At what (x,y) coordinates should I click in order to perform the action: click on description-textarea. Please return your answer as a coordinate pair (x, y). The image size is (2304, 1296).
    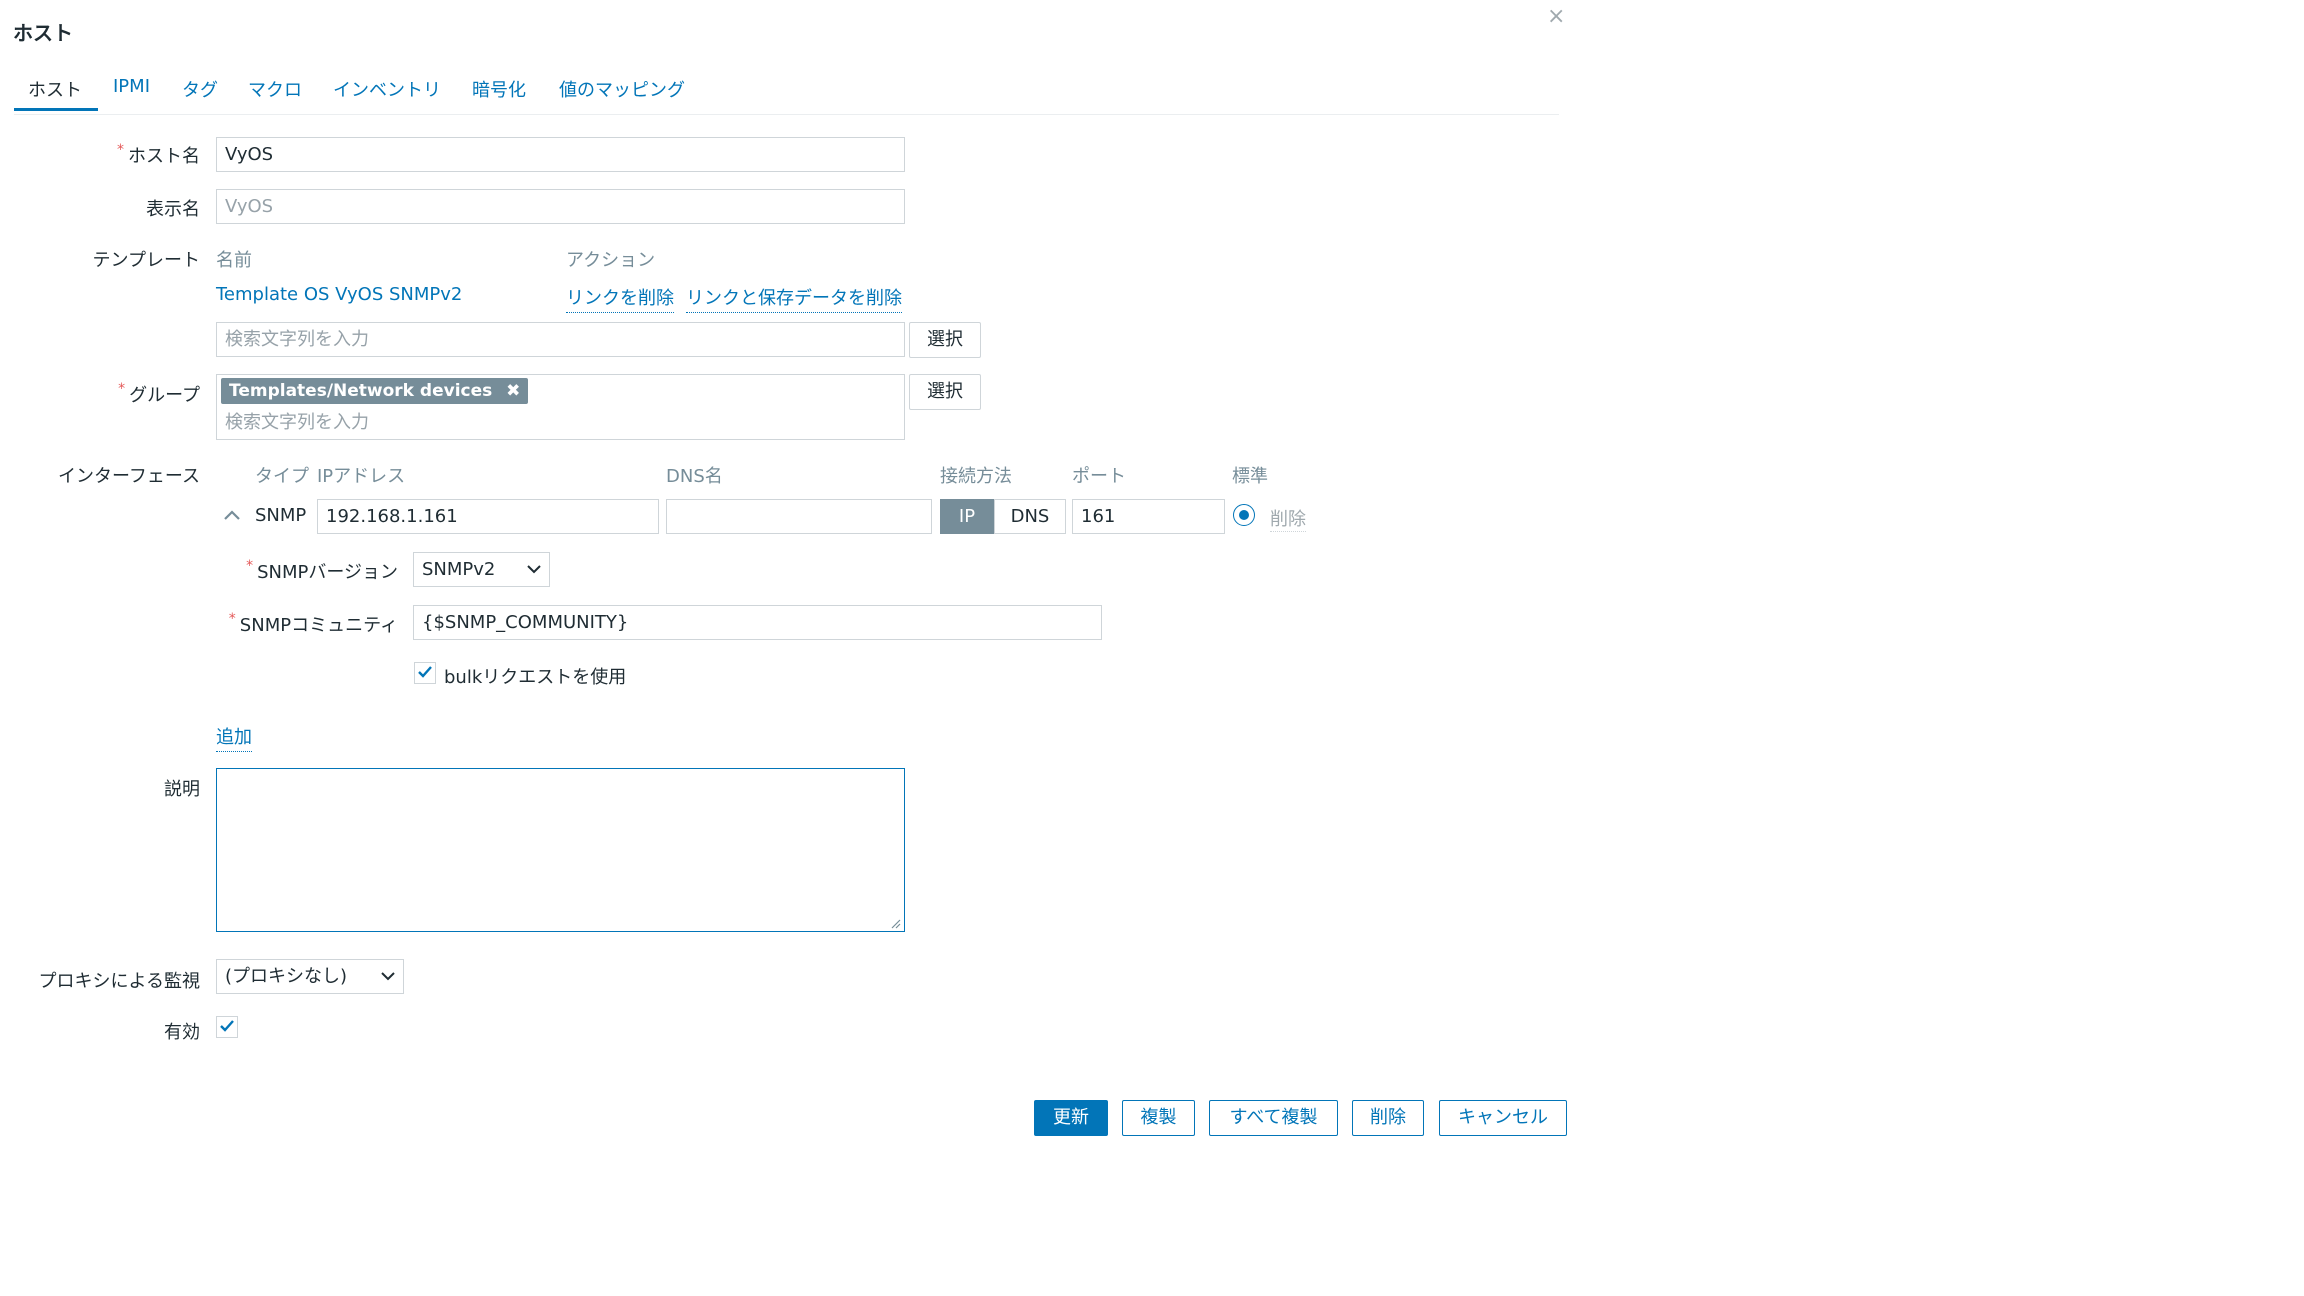
    Looking at the image, I should click on (560, 850).